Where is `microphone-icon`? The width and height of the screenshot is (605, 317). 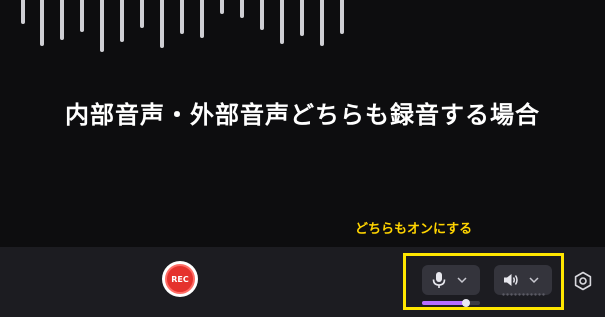 microphone-icon is located at coordinates (439, 280).